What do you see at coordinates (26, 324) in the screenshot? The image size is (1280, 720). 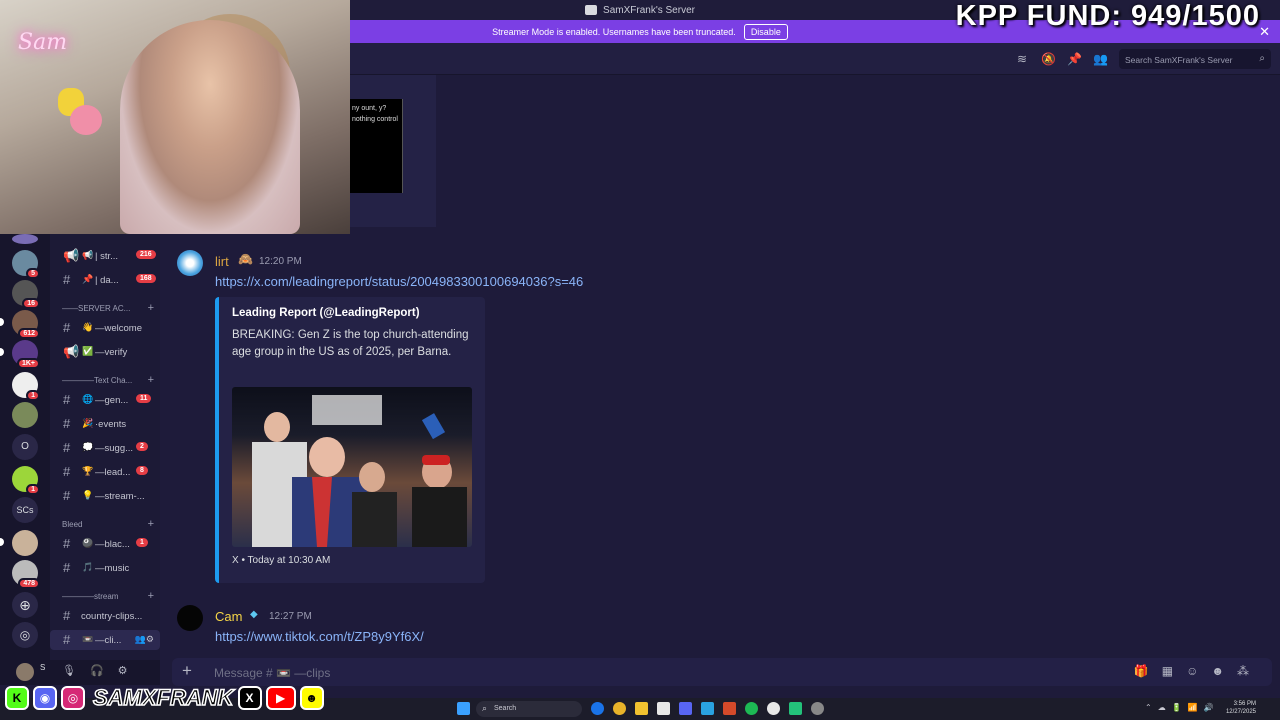 I see `server-icon: 612` at bounding box center [26, 324].